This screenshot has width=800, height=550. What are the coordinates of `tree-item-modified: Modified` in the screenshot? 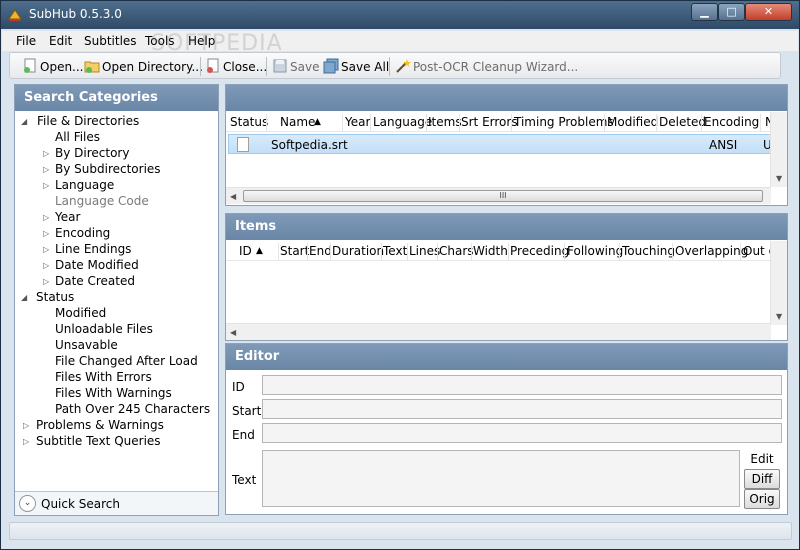 It's located at (80, 314).